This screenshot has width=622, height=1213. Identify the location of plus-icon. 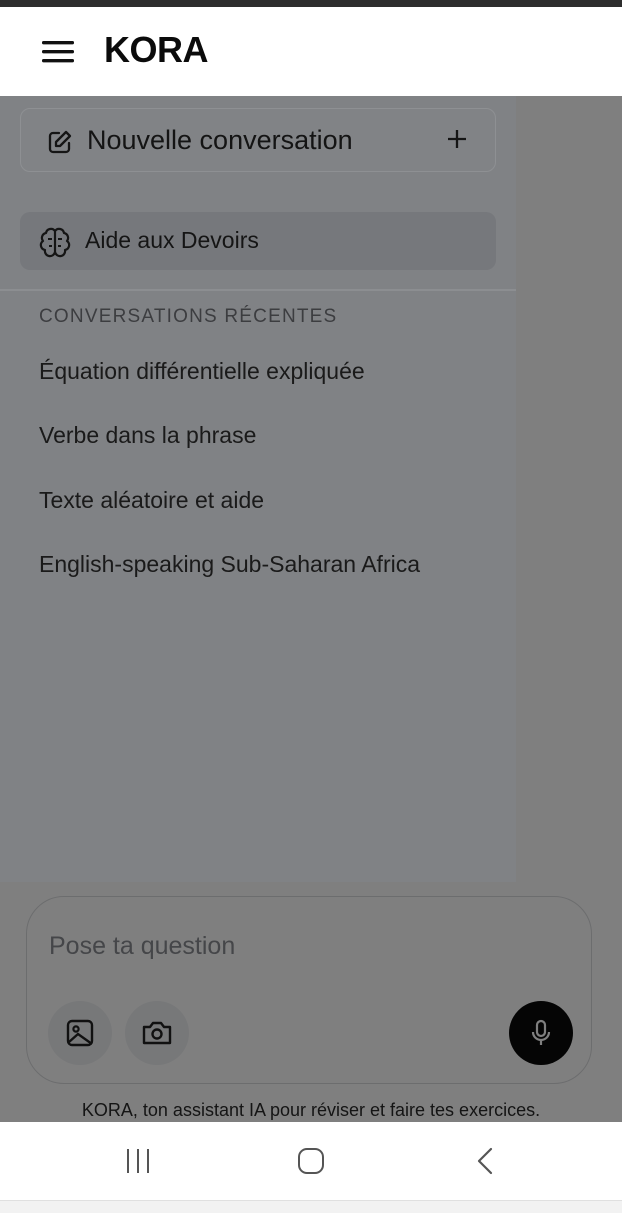
(457, 139).